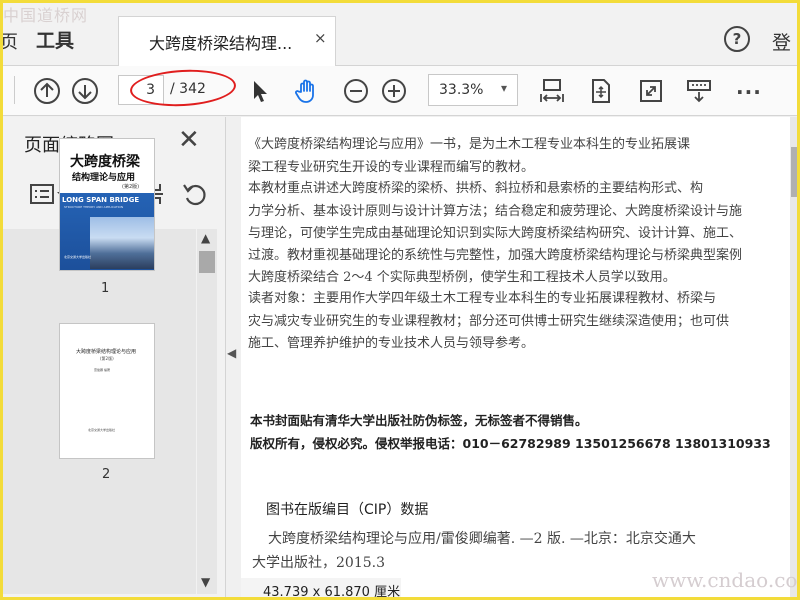 This screenshot has height=600, width=800. I want to click on cursor-arrow-icon, so click(260, 91).